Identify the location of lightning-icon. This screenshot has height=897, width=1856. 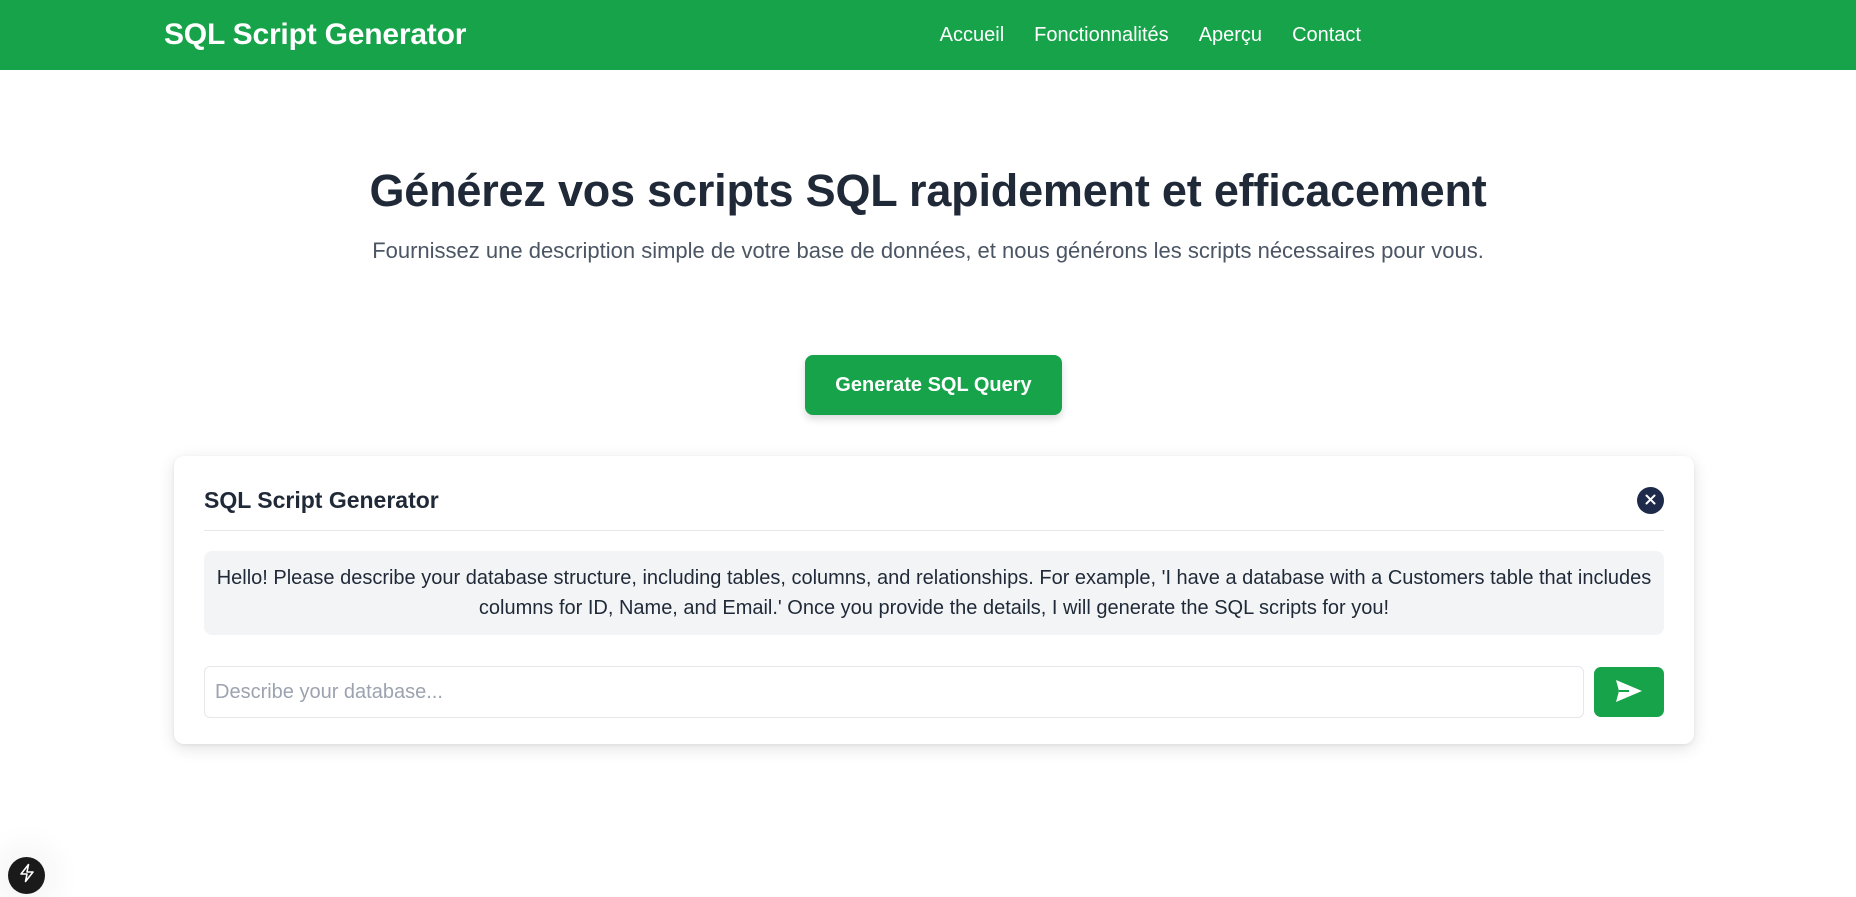
(27, 875).